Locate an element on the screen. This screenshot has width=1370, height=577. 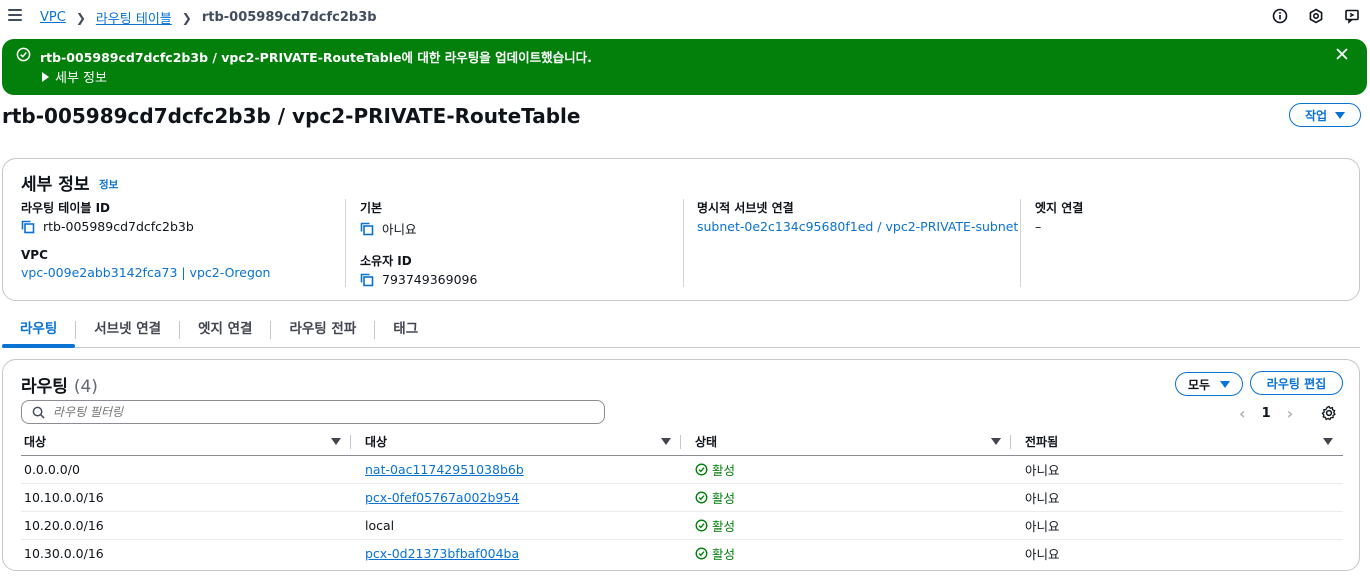
route-filter-label: 모두 is located at coordinates (1199, 384).